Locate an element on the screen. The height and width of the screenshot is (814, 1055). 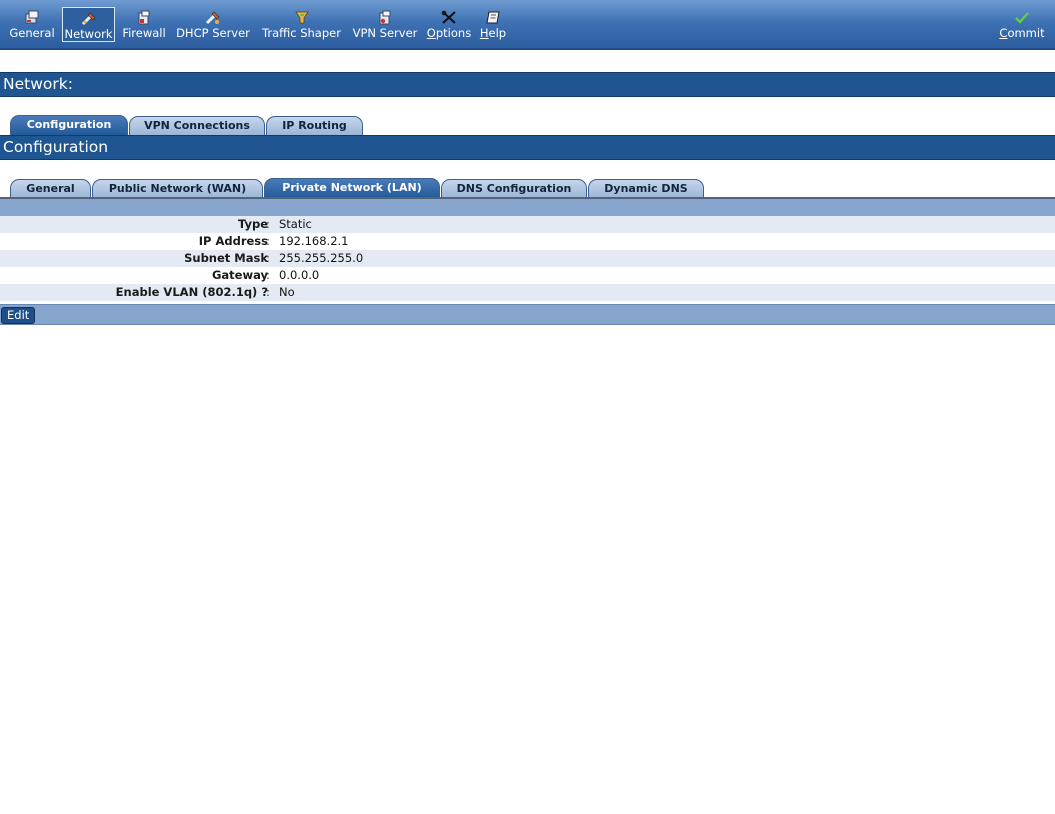
field-value: No is located at coordinates (287, 292).